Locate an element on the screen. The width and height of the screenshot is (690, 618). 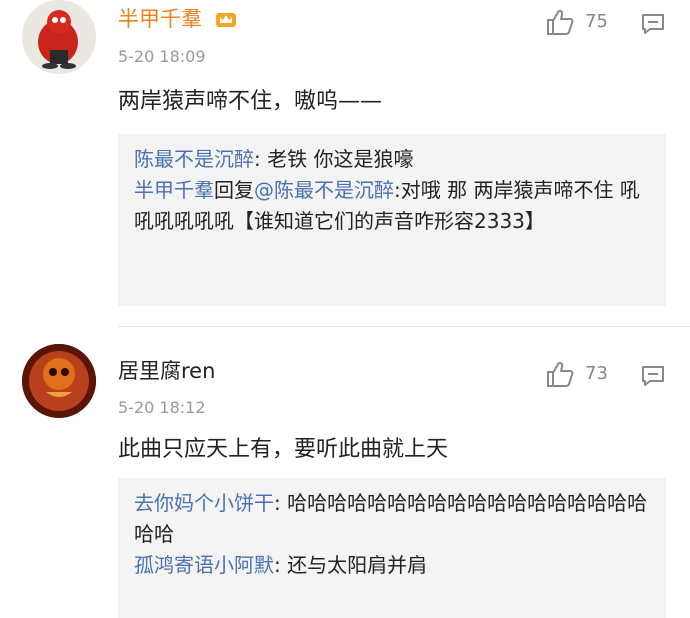
username-text: 半甲千羣 is located at coordinates (160, 19).